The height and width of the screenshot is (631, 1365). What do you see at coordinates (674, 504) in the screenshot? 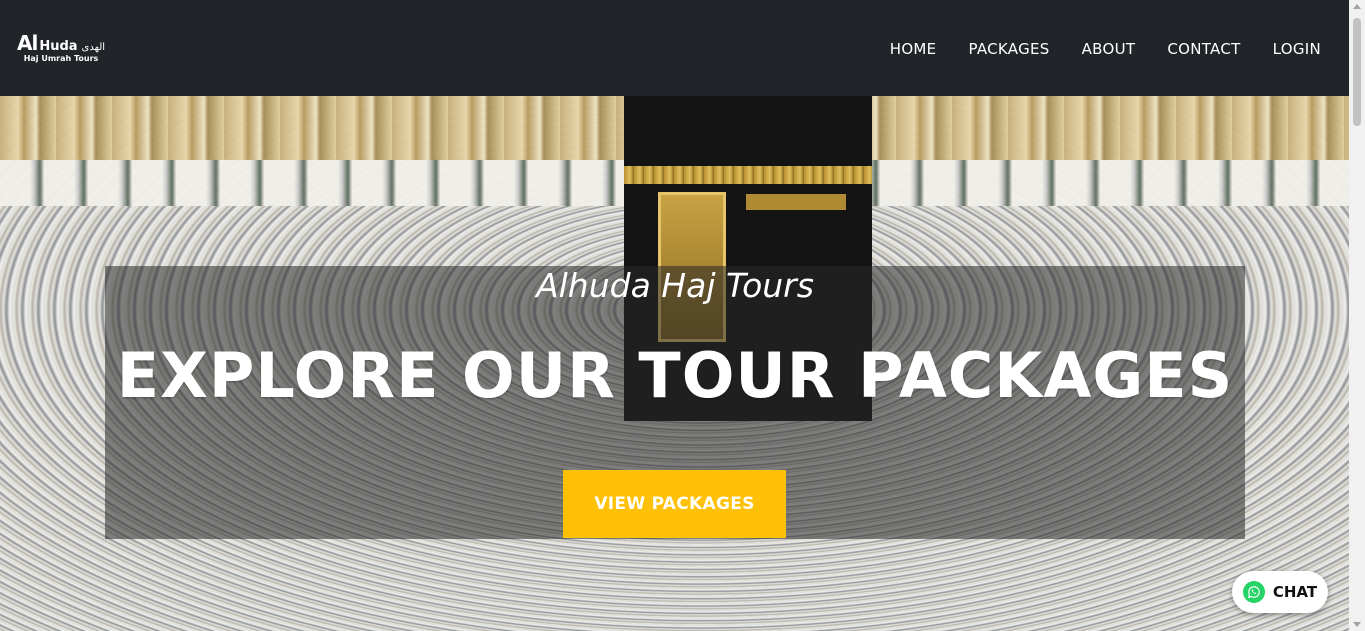
I see `view-packages-button: VIEW PACKAGES` at bounding box center [674, 504].